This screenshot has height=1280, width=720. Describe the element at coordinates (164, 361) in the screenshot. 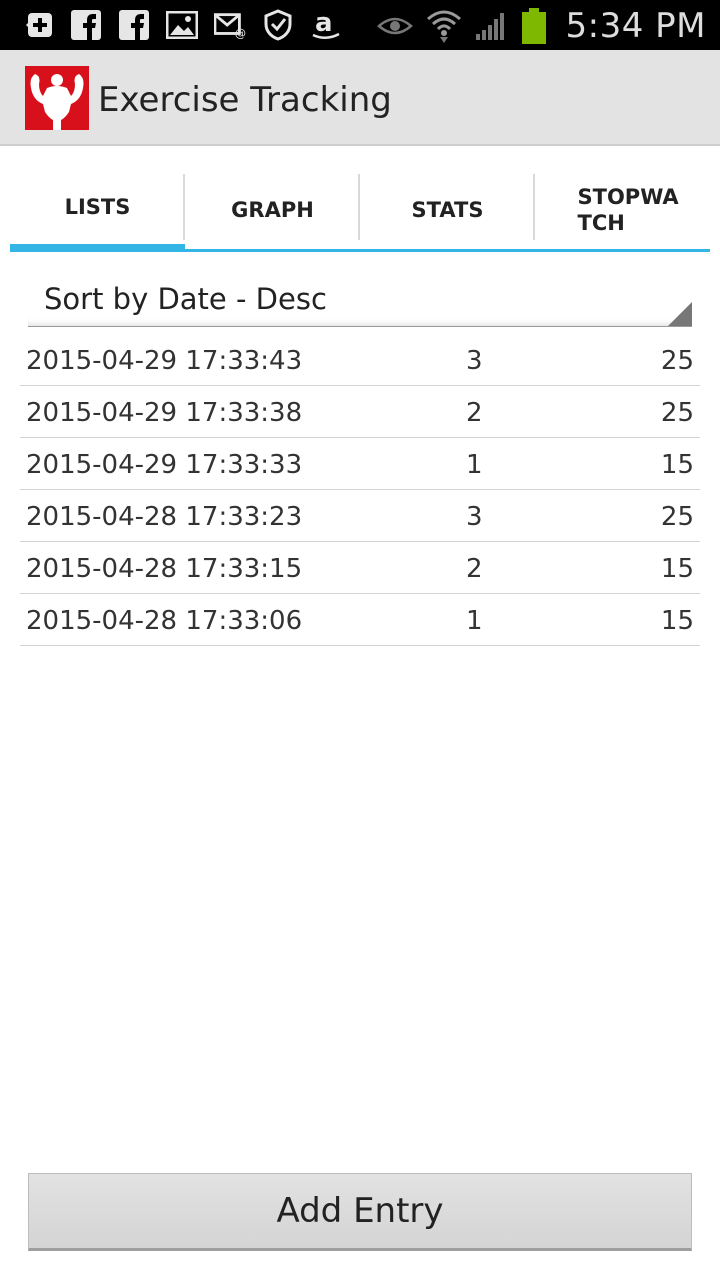

I see `entry-date: 2015-04-29 17:33:43` at that location.